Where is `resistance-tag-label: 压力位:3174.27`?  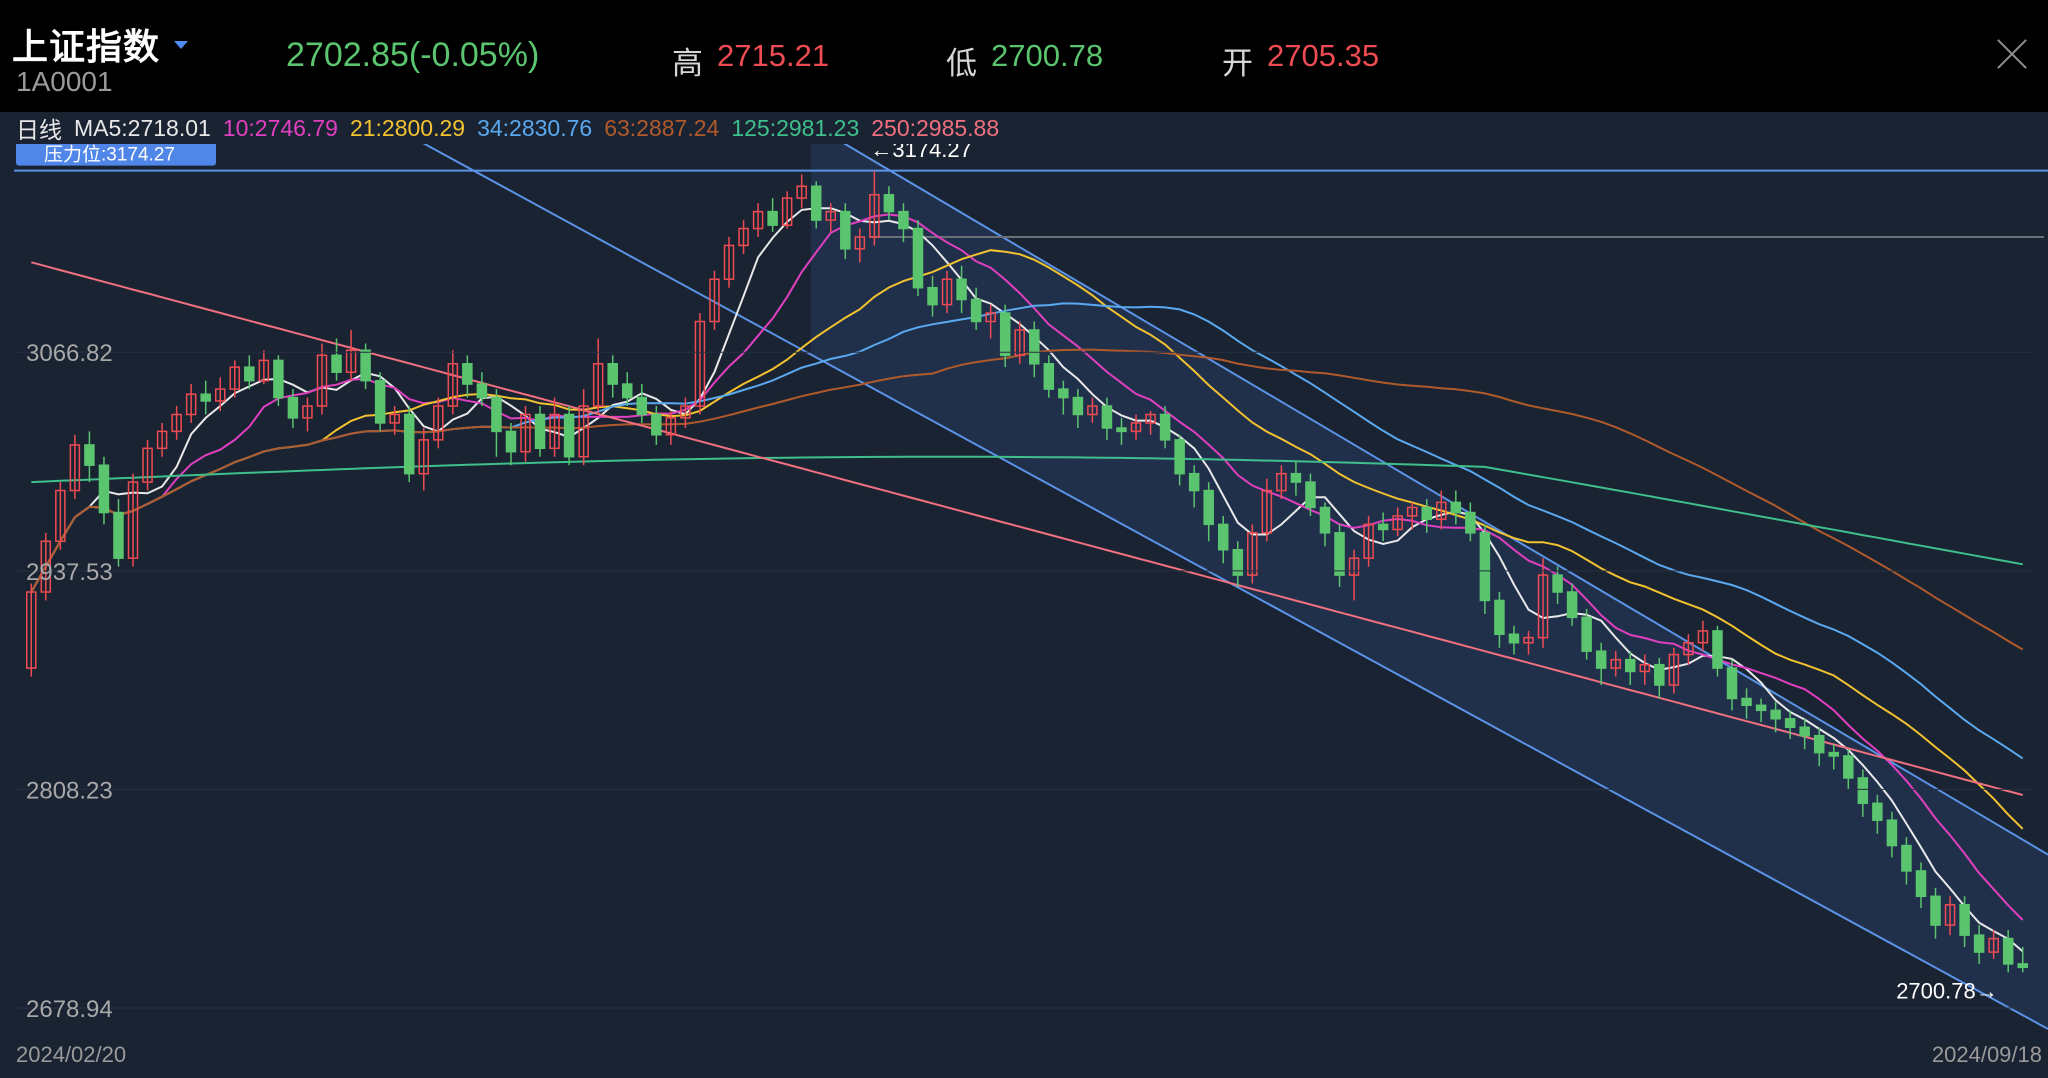 resistance-tag-label: 压力位:3174.27 is located at coordinates (109, 155).